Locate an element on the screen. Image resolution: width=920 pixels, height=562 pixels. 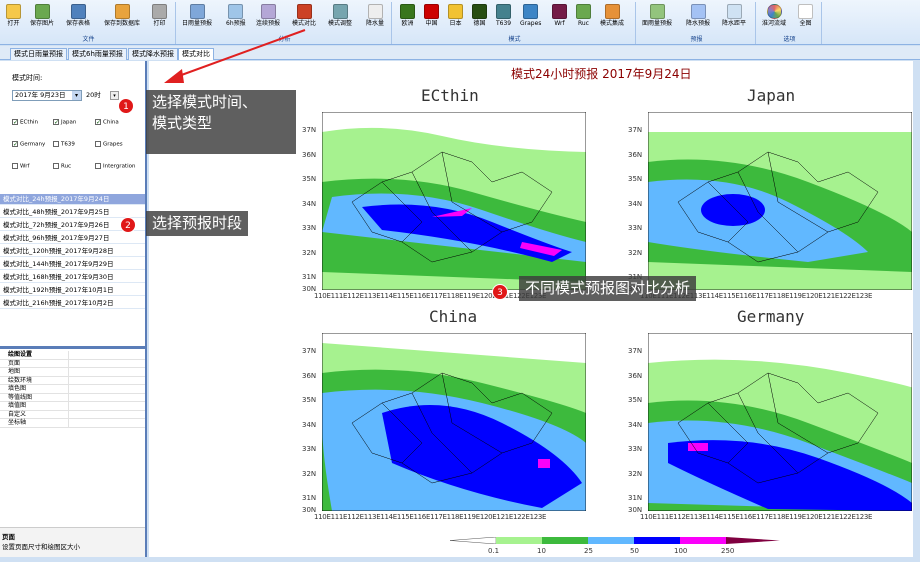
6h-forecast-button: 6h预报 is located at coordinates (236, 15).